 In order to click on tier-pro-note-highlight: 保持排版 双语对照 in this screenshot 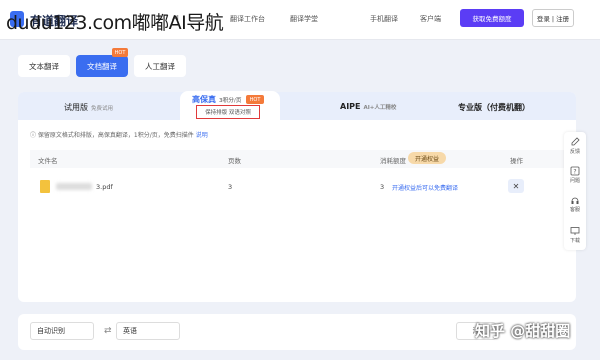, I will do `click(228, 112)`.